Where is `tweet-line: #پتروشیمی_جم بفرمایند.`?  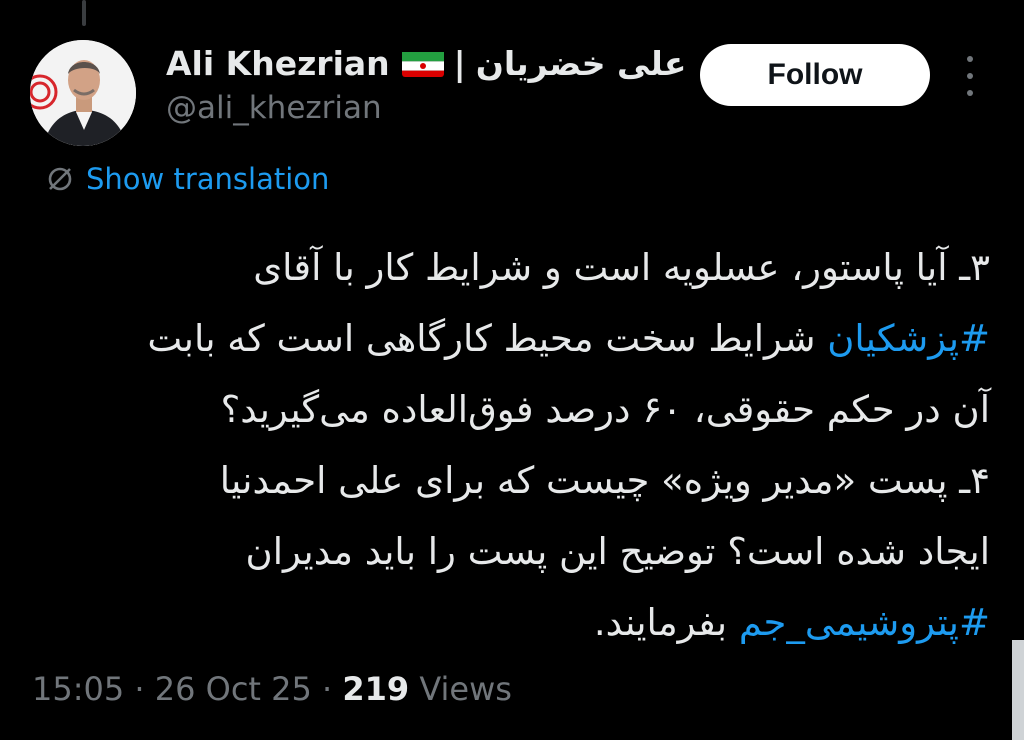 tweet-line: #پتروشیمی_جم بفرمایند. is located at coordinates (515, 622).